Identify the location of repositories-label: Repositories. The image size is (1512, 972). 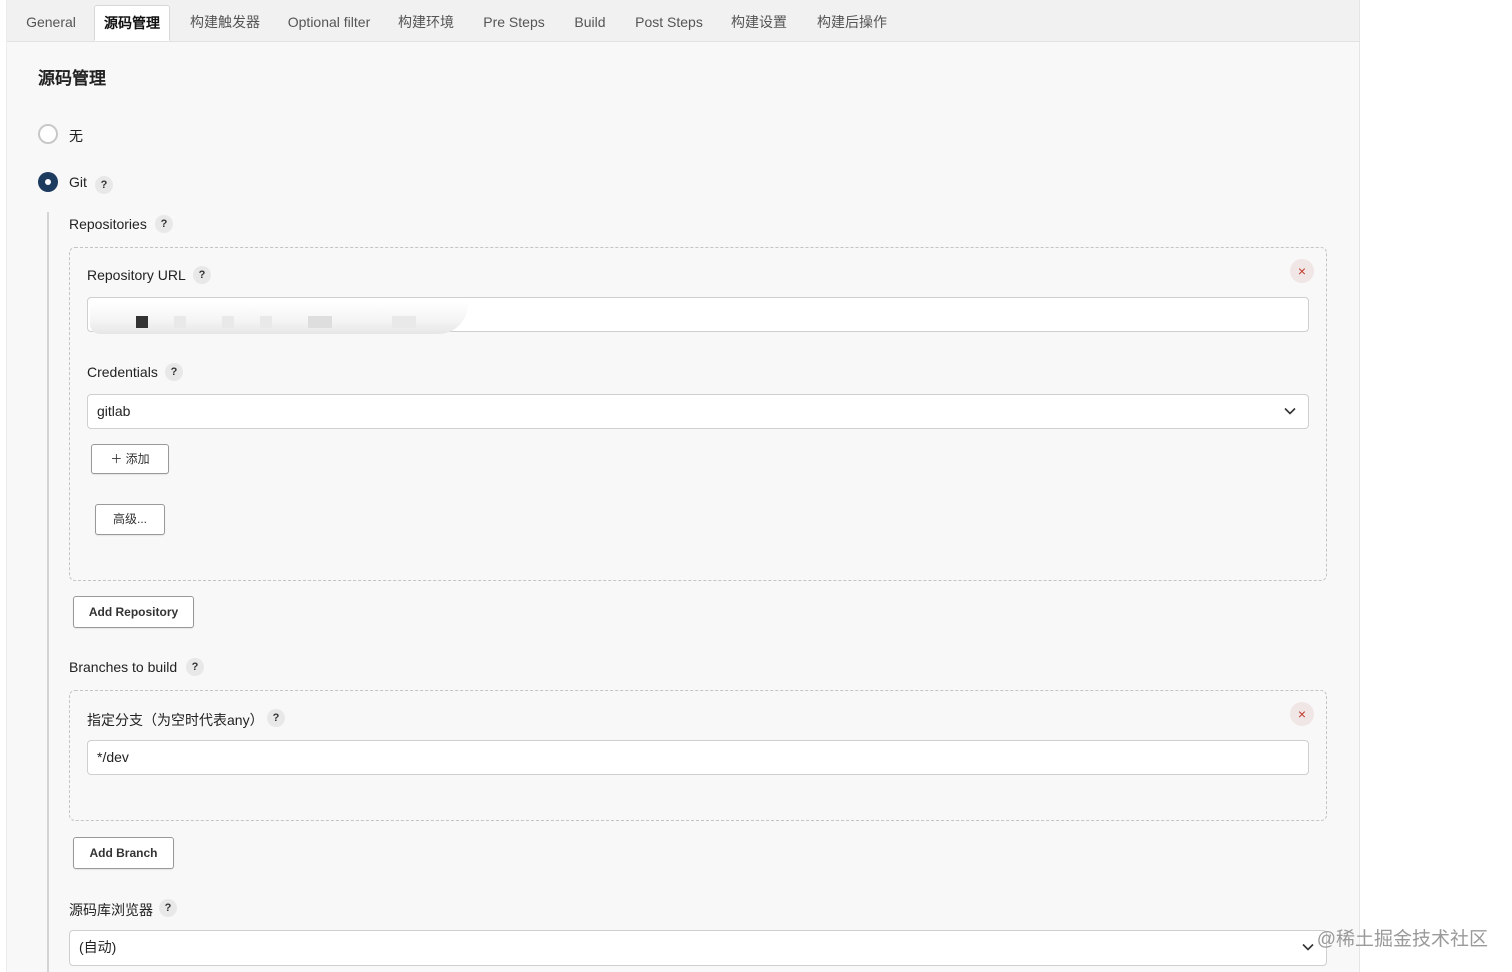
(108, 224).